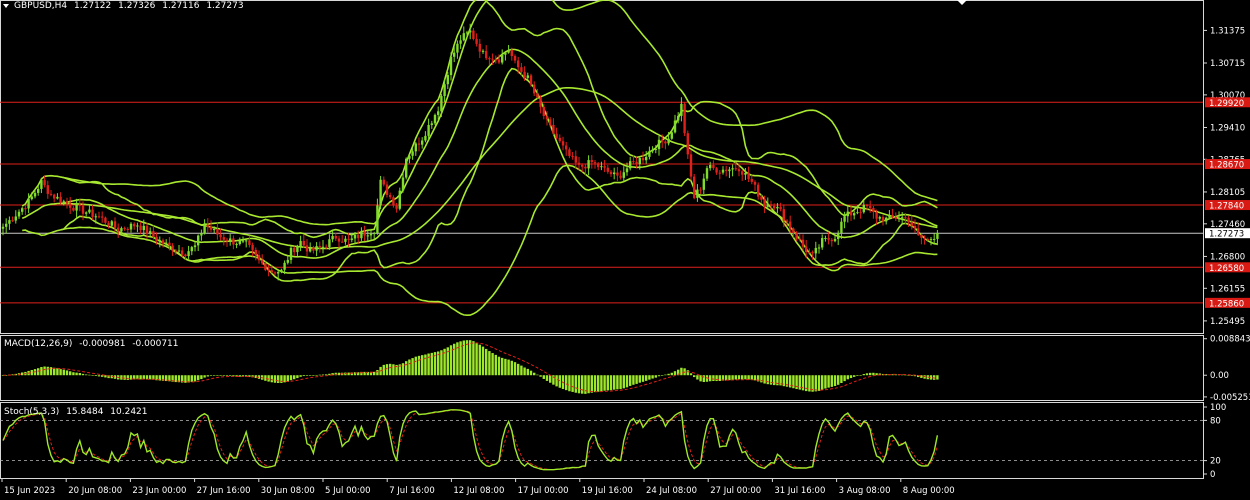 The height and width of the screenshot is (500, 1250). I want to click on chart-shift-marker-icon, so click(962, 2).